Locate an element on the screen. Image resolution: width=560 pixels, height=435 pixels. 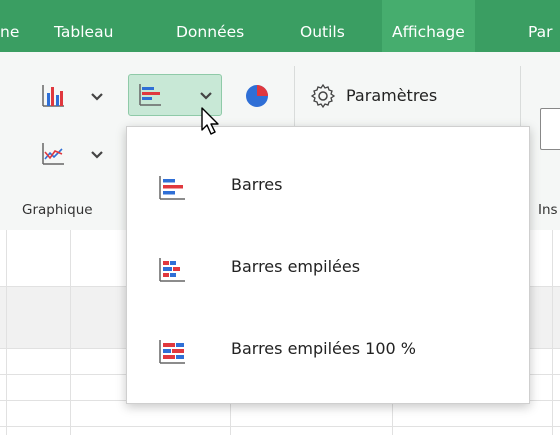
chart-settings-button: Paramètres is located at coordinates (400, 96).